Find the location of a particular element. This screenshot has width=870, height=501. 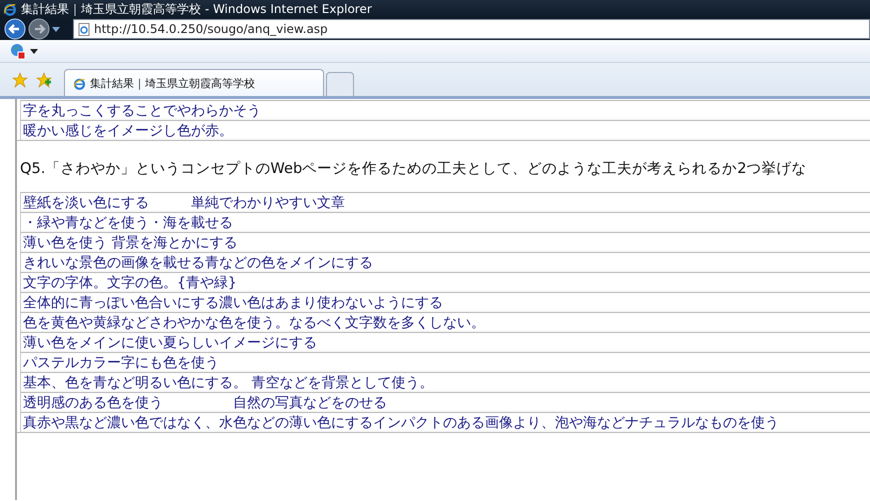

answer-cell: きれいな景色の画像を載せる青などの色をメインにする is located at coordinates (445, 262).